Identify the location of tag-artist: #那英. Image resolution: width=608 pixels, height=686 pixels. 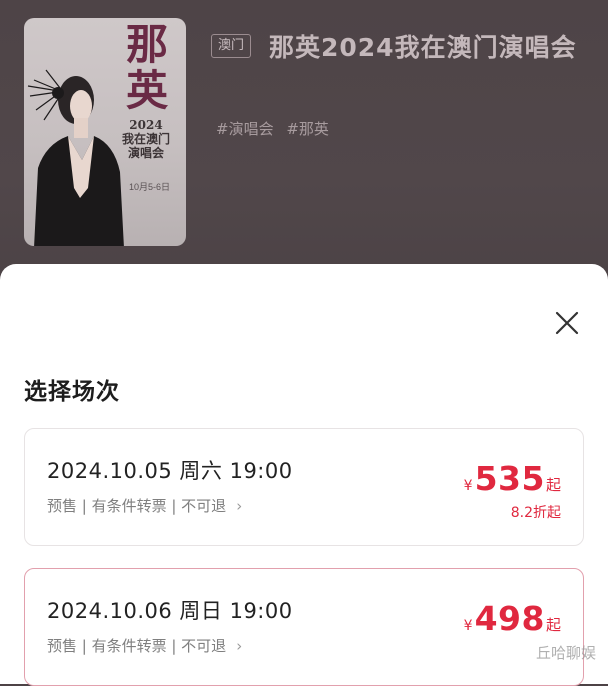
(307, 129).